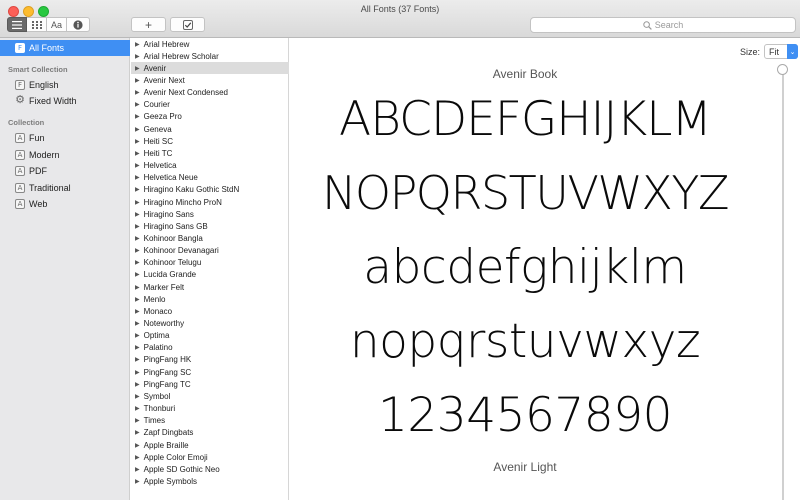 The height and width of the screenshot is (500, 800). I want to click on font-family-row: ▶ Apple Braille, so click(210, 445).